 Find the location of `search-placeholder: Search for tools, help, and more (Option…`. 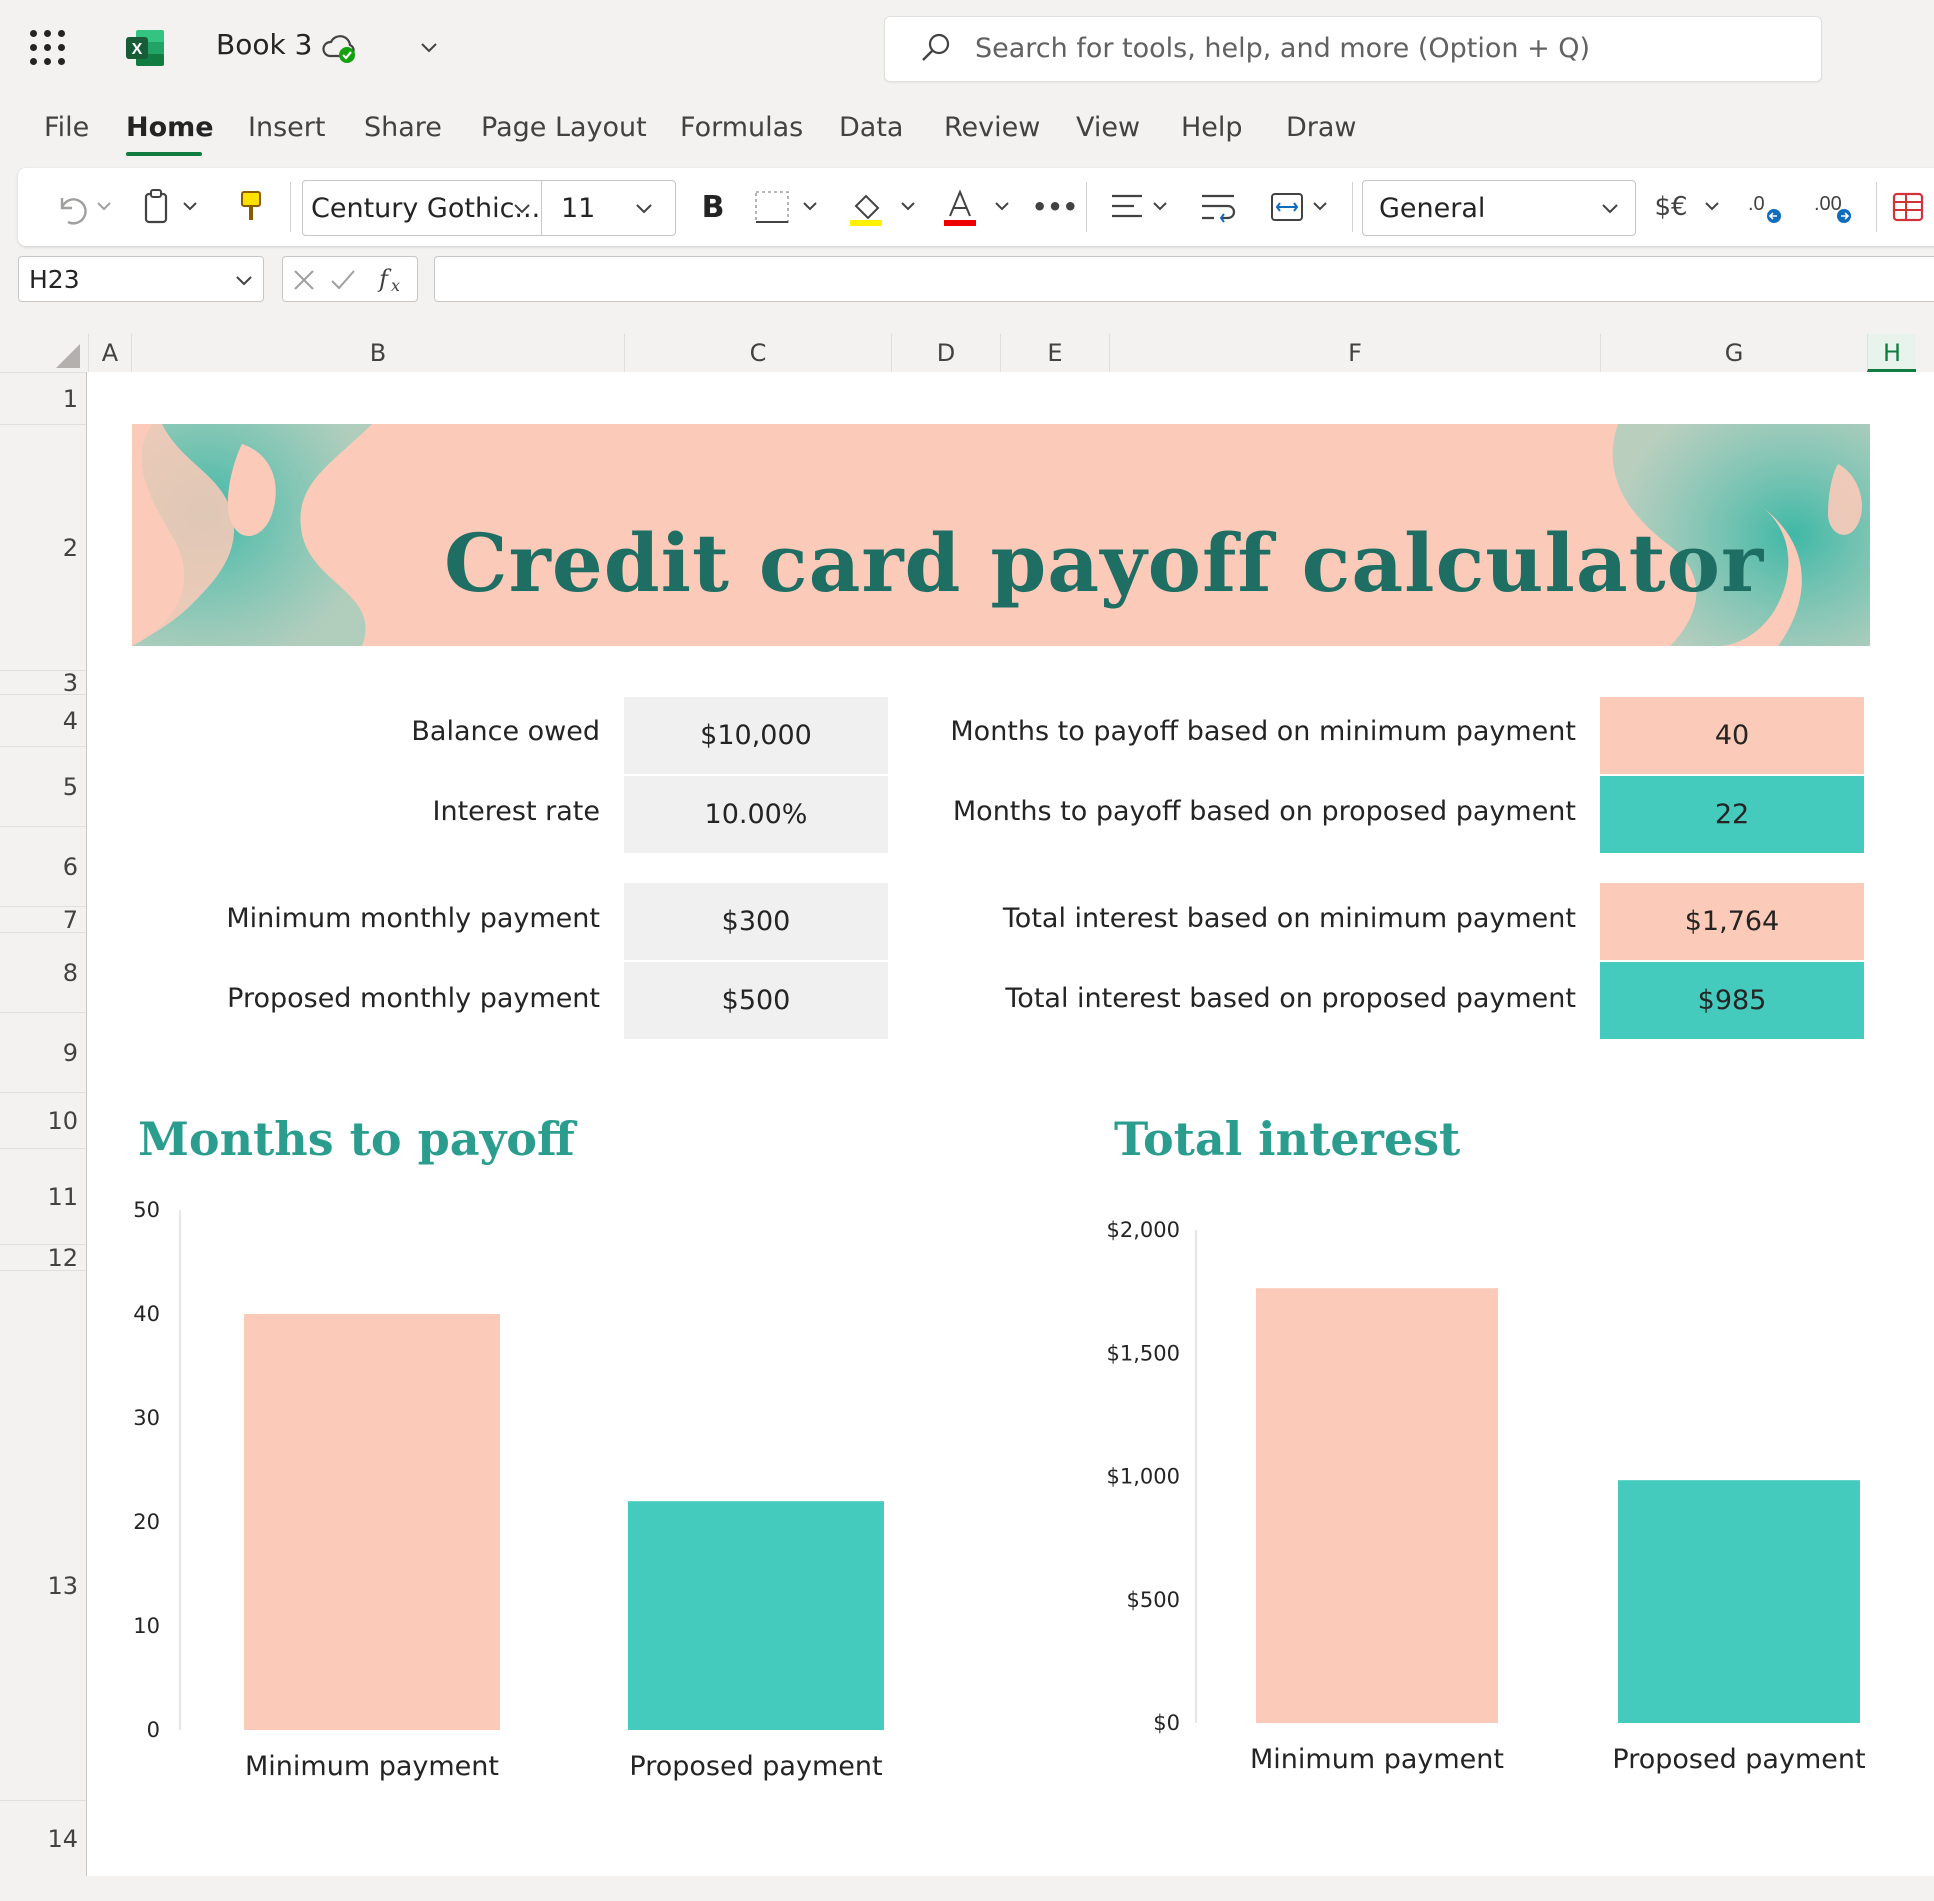

search-placeholder: Search for tools, help, and more (Option… is located at coordinates (1283, 48).